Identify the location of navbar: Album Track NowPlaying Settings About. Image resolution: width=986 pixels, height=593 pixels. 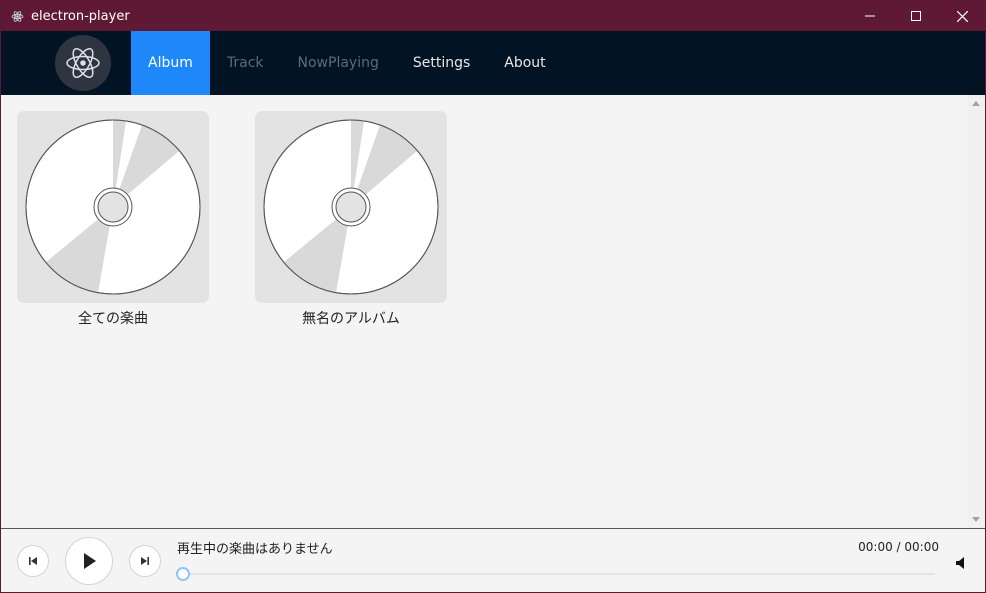
(493, 63).